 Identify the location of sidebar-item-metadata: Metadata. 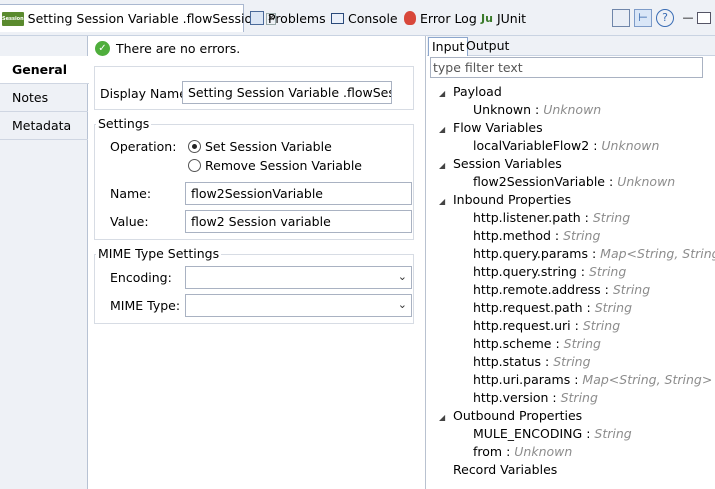
(44, 126).